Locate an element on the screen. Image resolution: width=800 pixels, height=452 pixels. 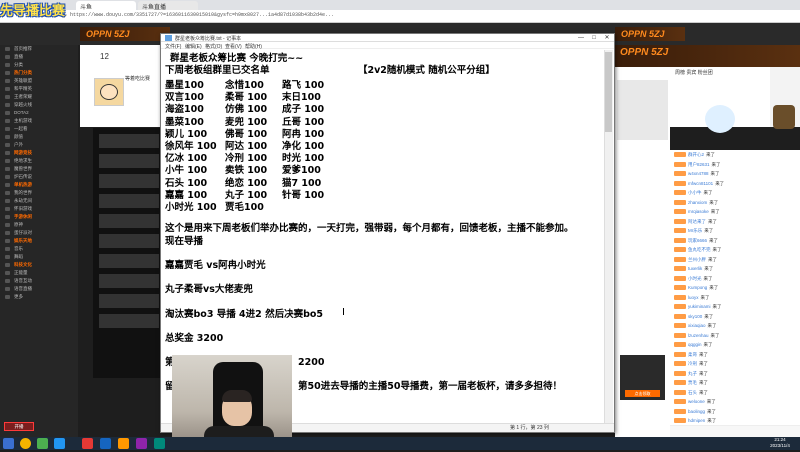
chat-username: 阿达来了 is located at coordinates (697, 221).